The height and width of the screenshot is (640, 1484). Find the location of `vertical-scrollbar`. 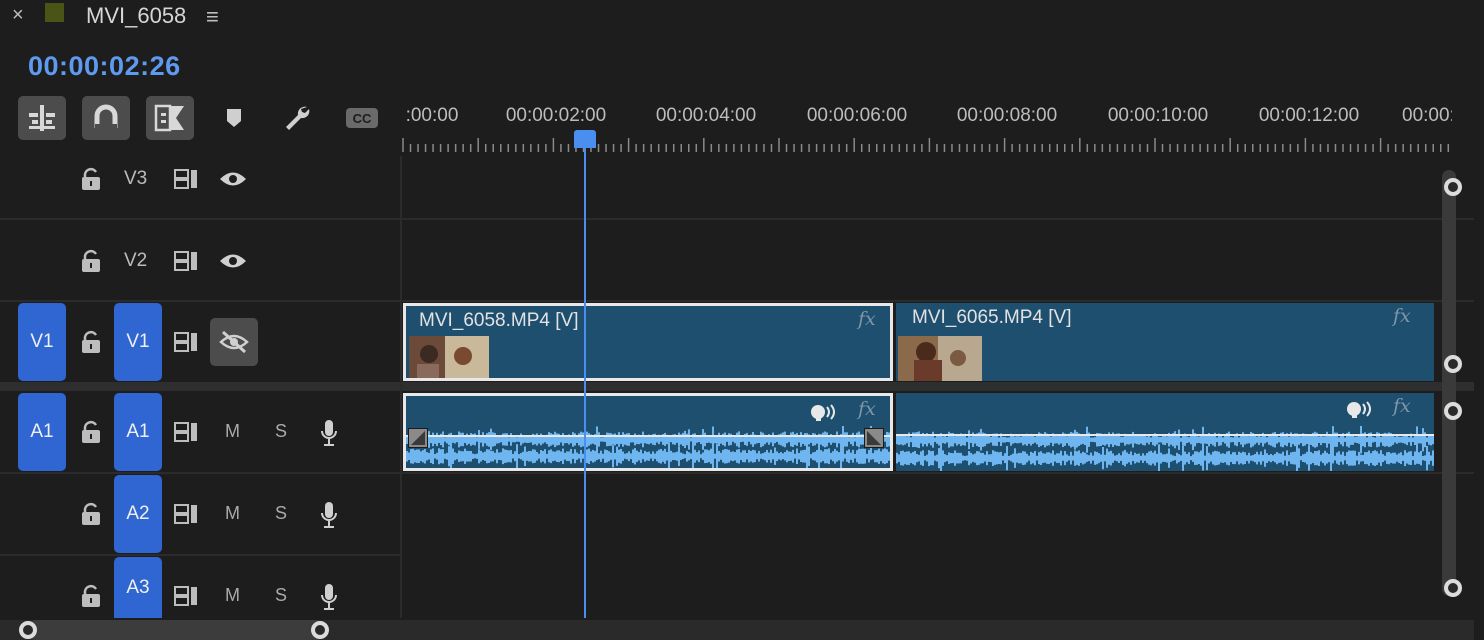

vertical-scrollbar is located at coordinates (1449, 383).